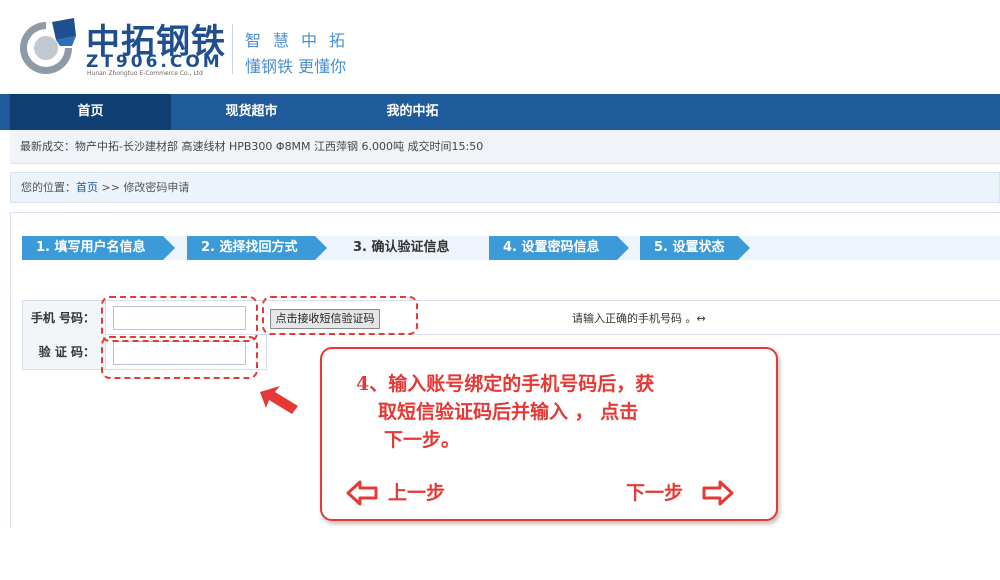 This screenshot has width=1000, height=580. I want to click on phone-hint: 请输入正确的手机号码 。↔, so click(639, 318).